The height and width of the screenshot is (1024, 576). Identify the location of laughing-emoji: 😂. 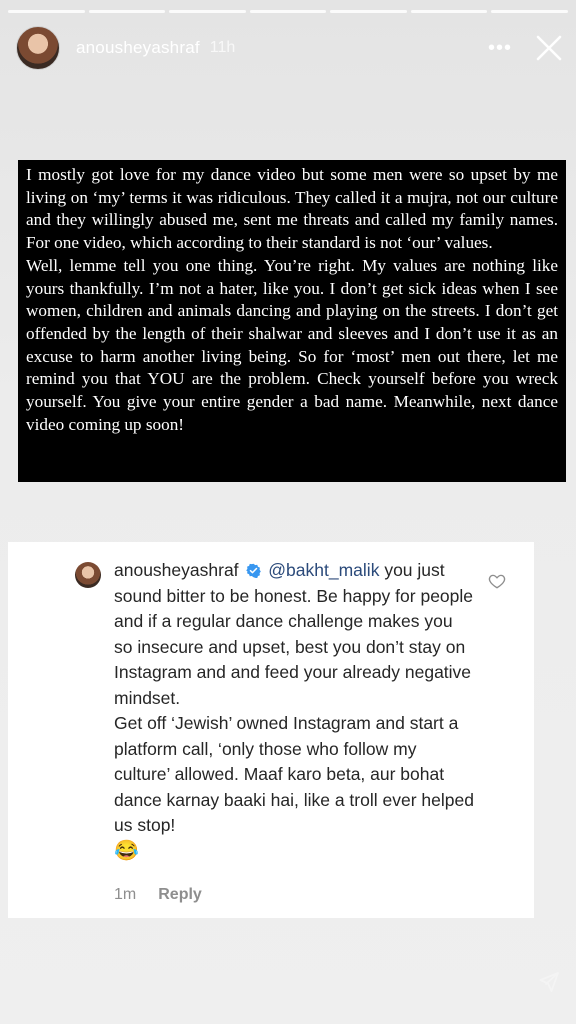
(126, 850).